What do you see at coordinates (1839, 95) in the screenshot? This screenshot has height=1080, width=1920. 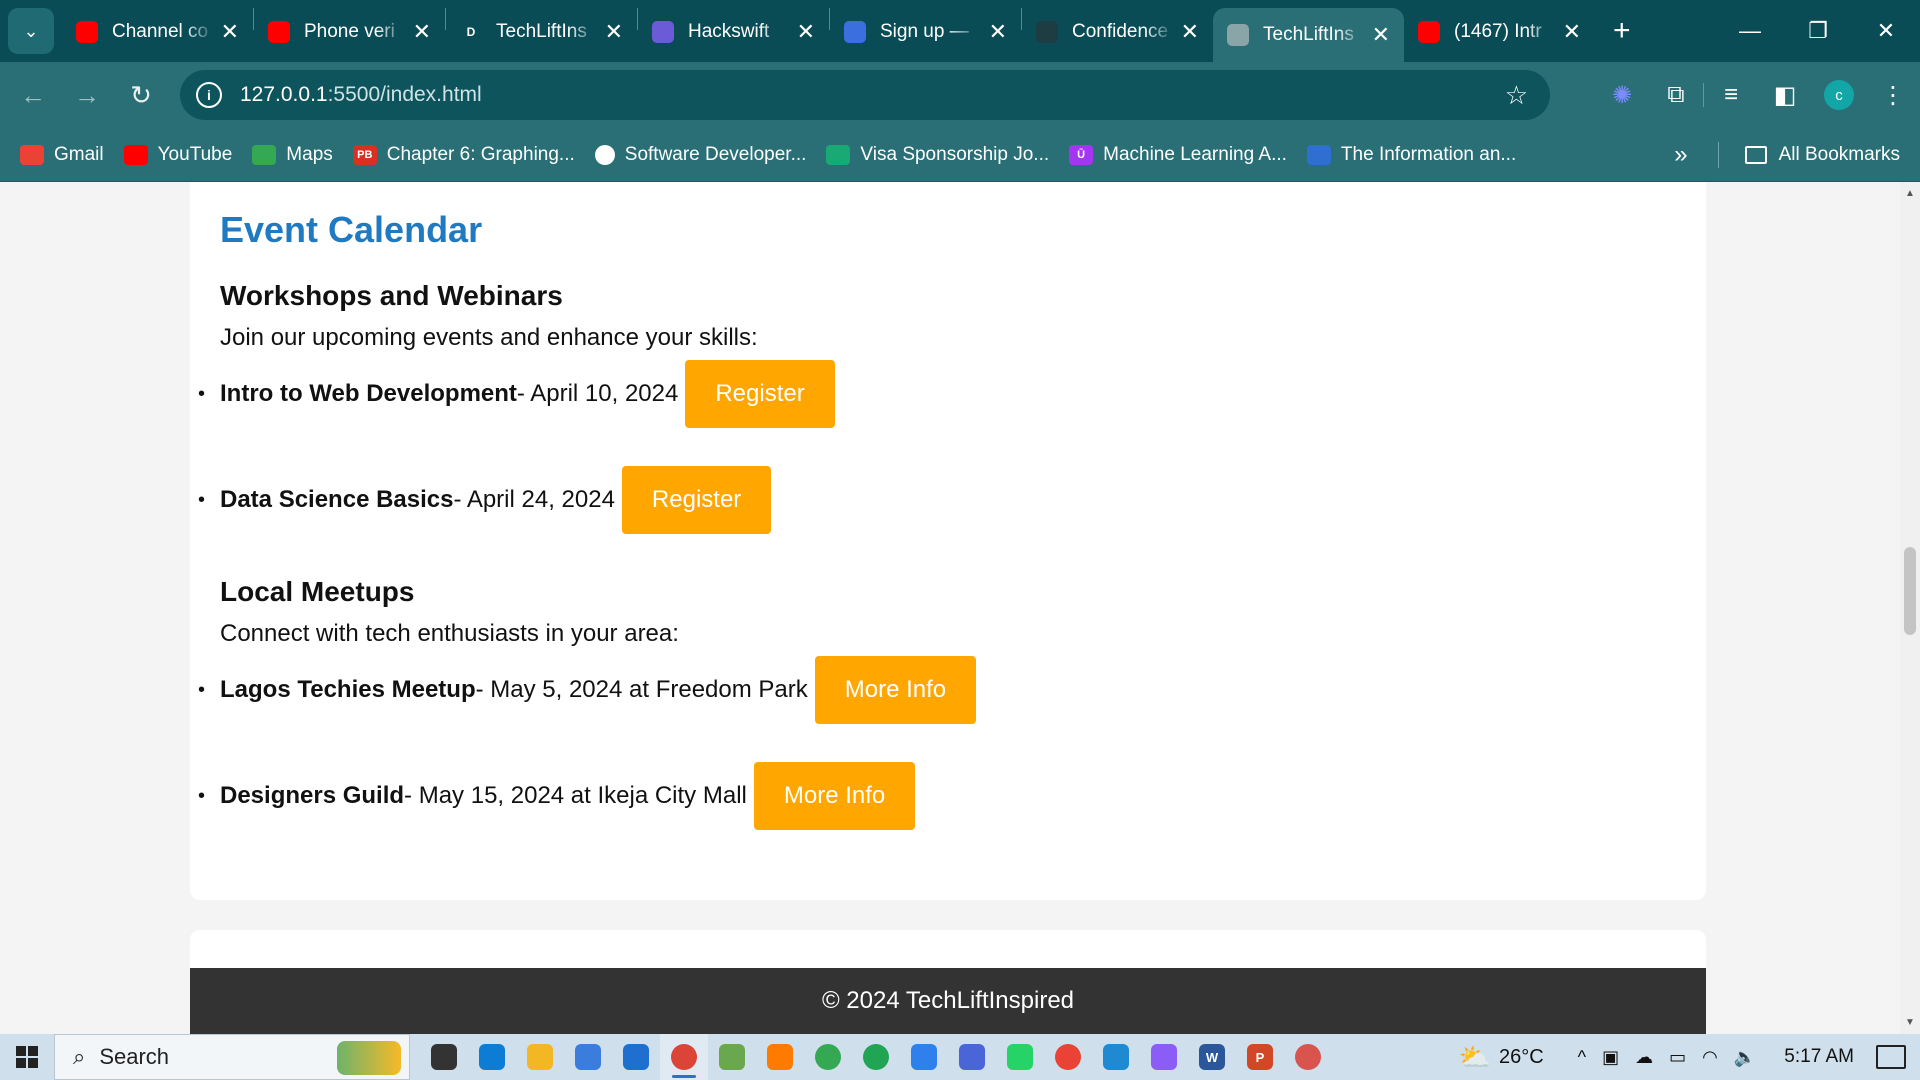 I see `profile-button: c` at bounding box center [1839, 95].